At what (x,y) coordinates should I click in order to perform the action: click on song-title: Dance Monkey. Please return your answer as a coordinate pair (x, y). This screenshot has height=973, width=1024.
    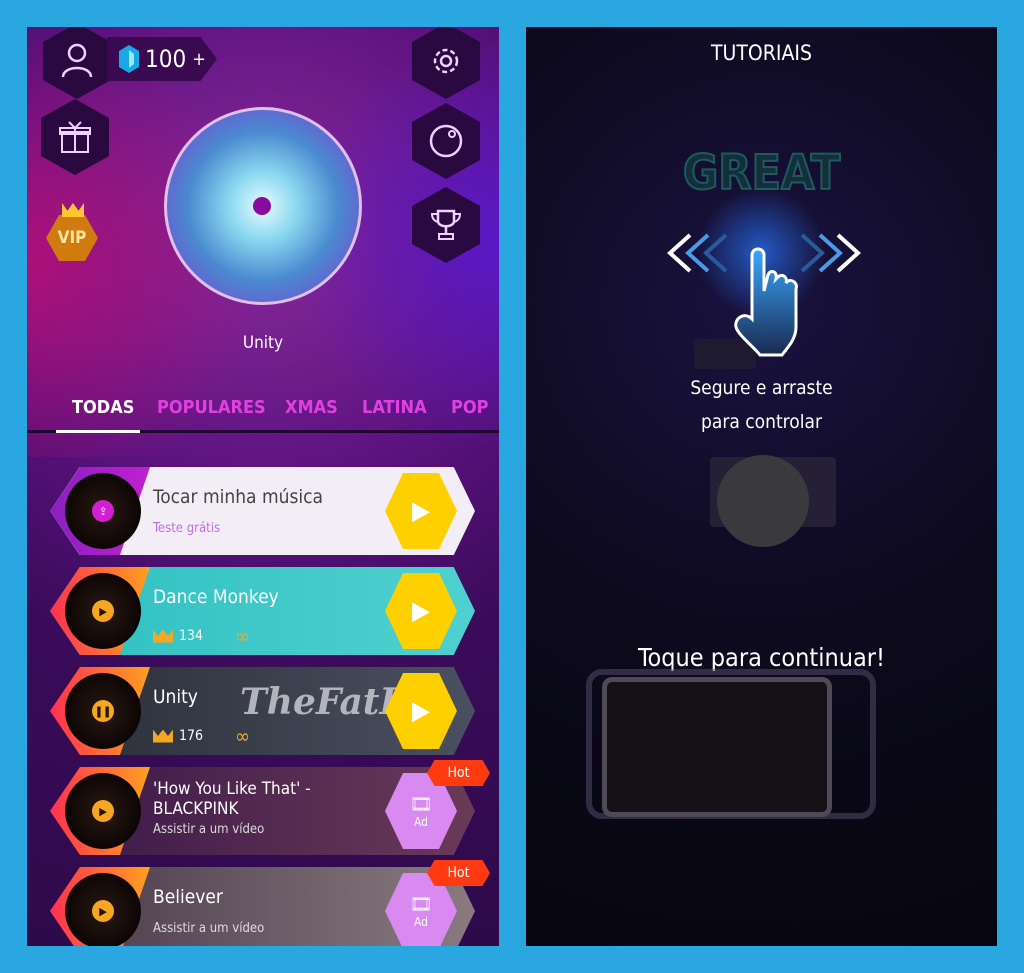
    Looking at the image, I should click on (216, 597).